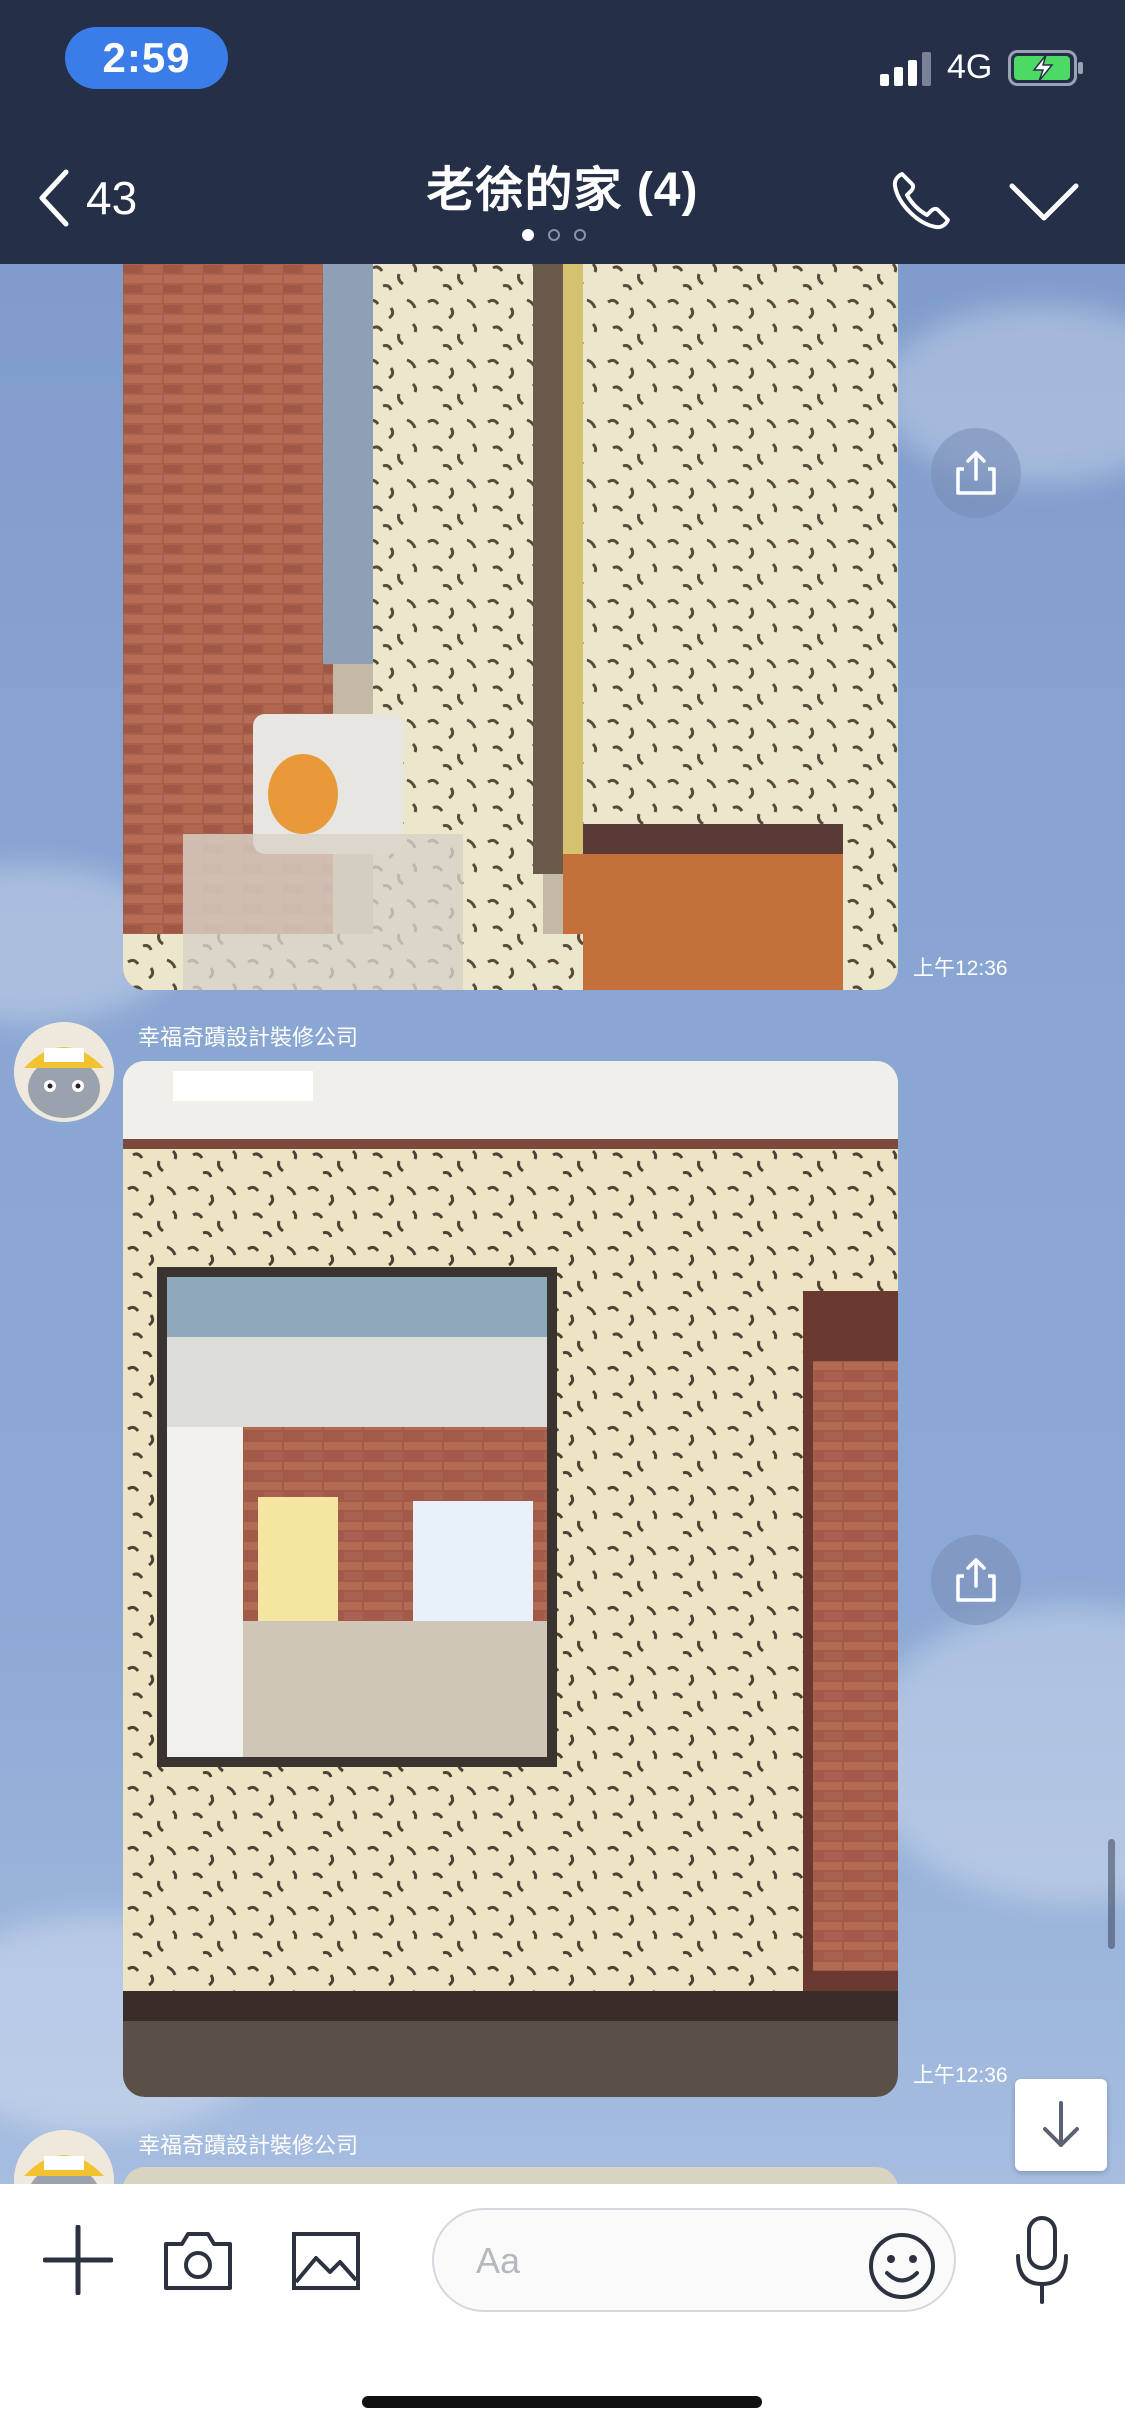 The width and height of the screenshot is (1125, 2436). What do you see at coordinates (498, 2260) in the screenshot?
I see `input-placeholder: Aa` at bounding box center [498, 2260].